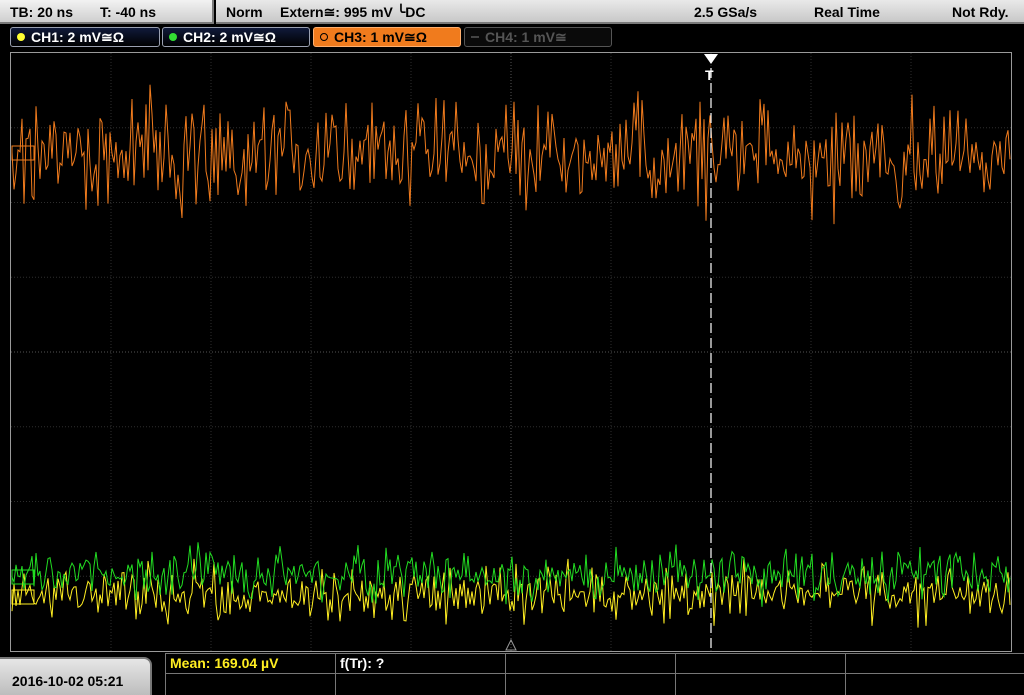 The height and width of the screenshot is (695, 1024). I want to click on meas-divider-v3, so click(675, 674).